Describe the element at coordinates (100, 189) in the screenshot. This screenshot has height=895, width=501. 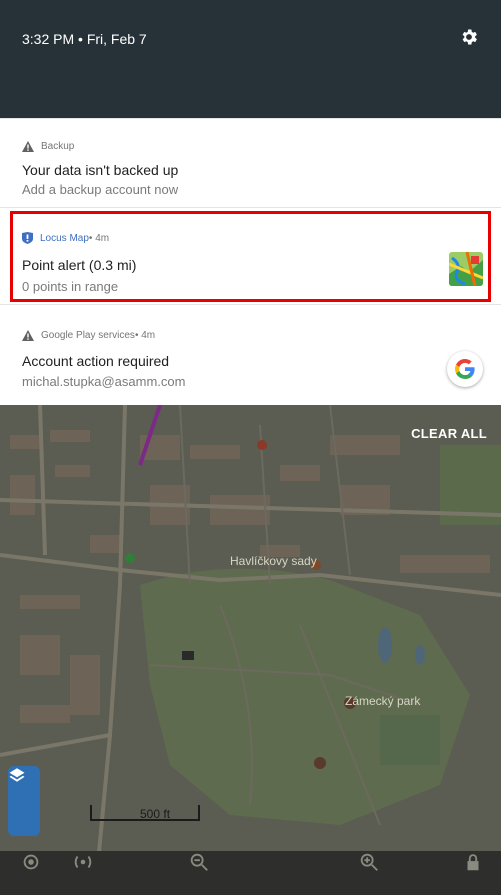
I see `notification-text: Add a backup account now` at that location.